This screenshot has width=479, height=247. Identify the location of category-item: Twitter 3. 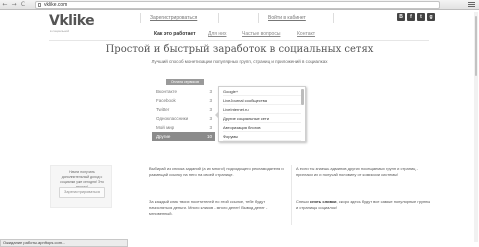
(183, 109).